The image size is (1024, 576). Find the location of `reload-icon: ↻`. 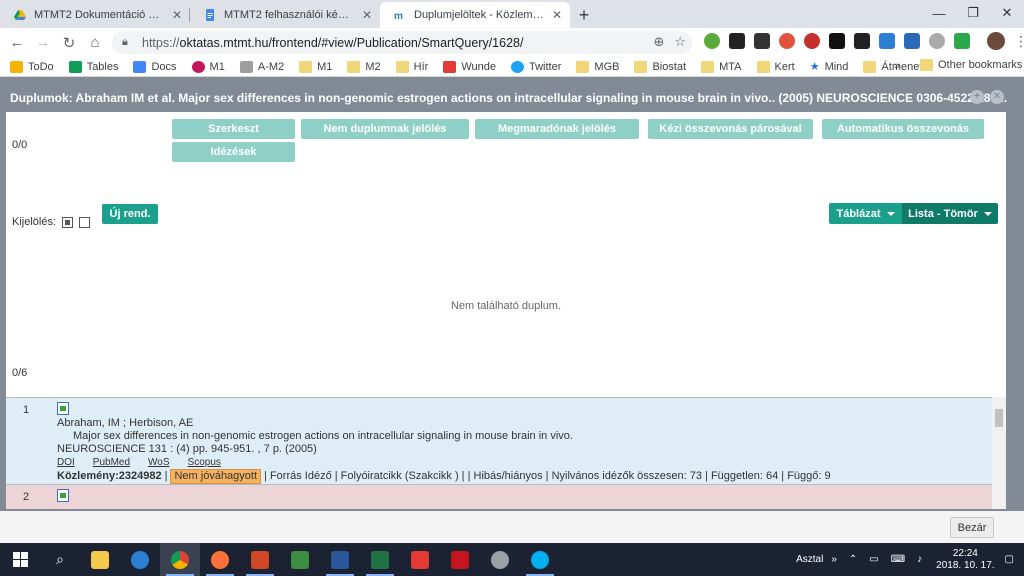

reload-icon: ↻ is located at coordinates (69, 43).